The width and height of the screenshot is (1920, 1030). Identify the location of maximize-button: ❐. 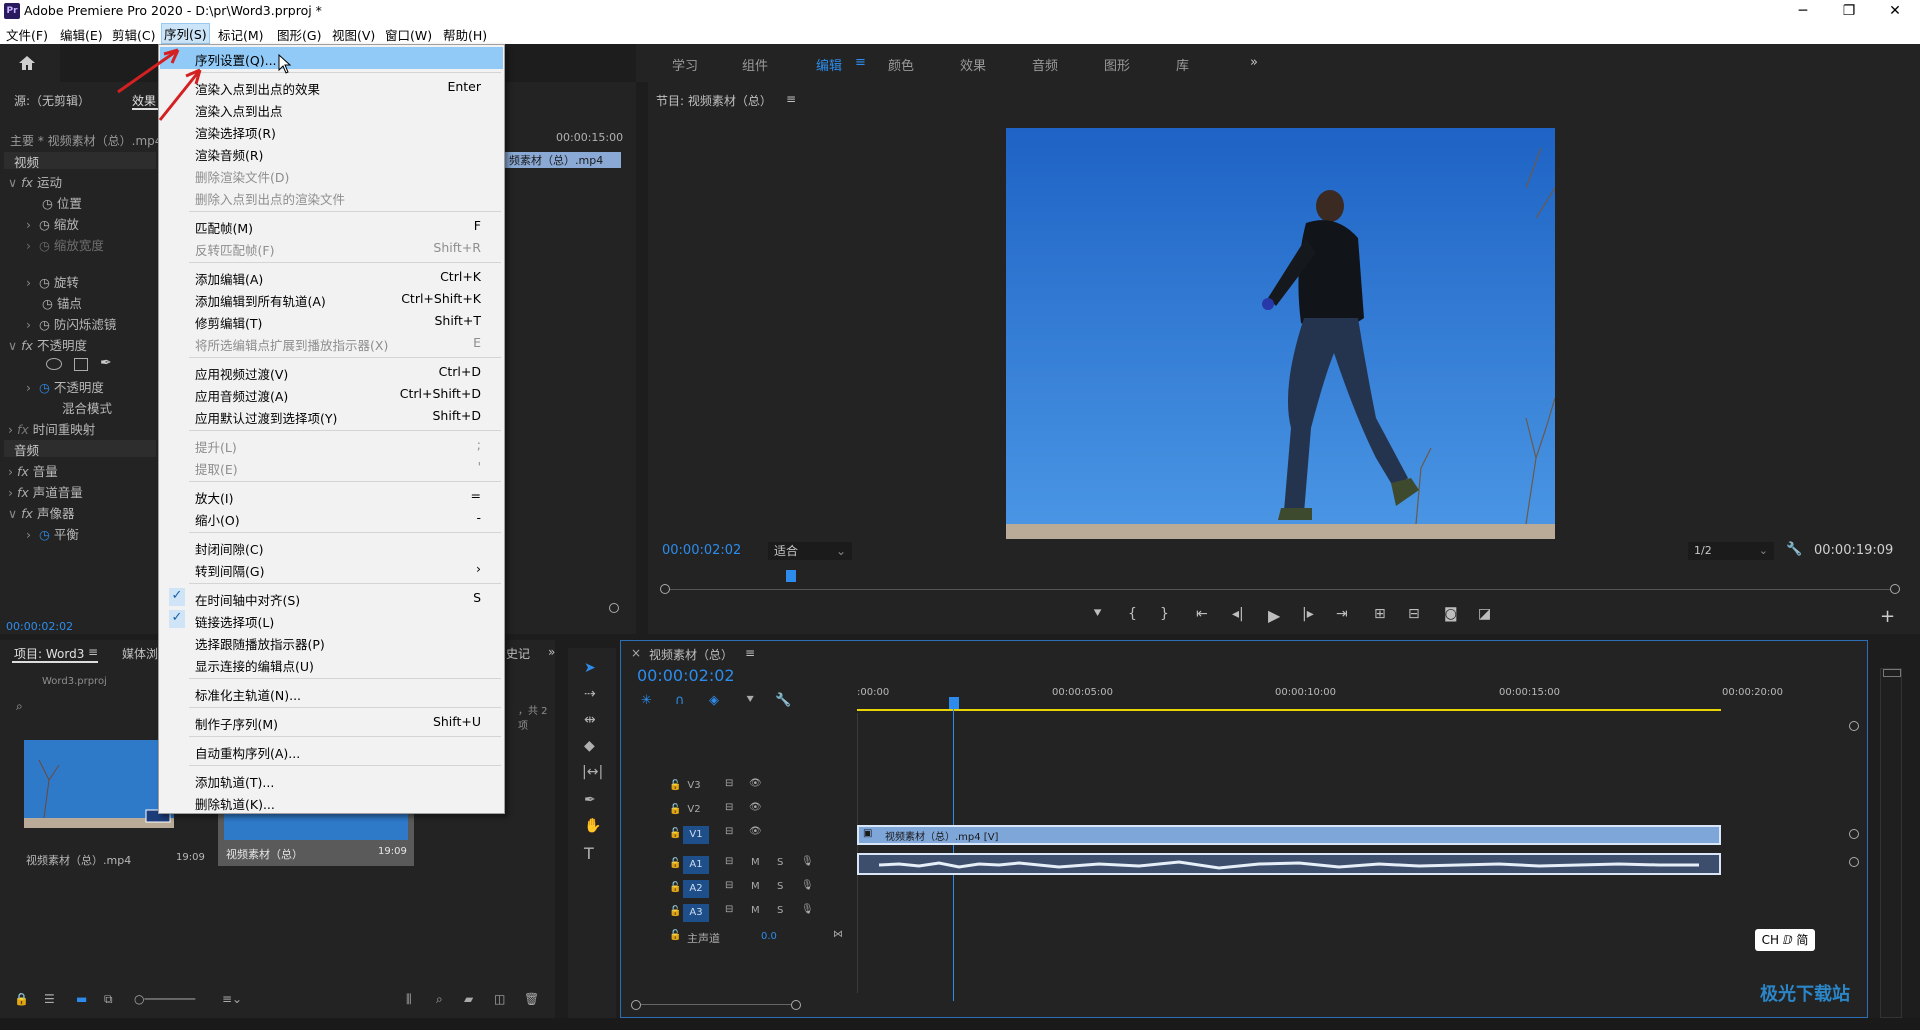
(1849, 11).